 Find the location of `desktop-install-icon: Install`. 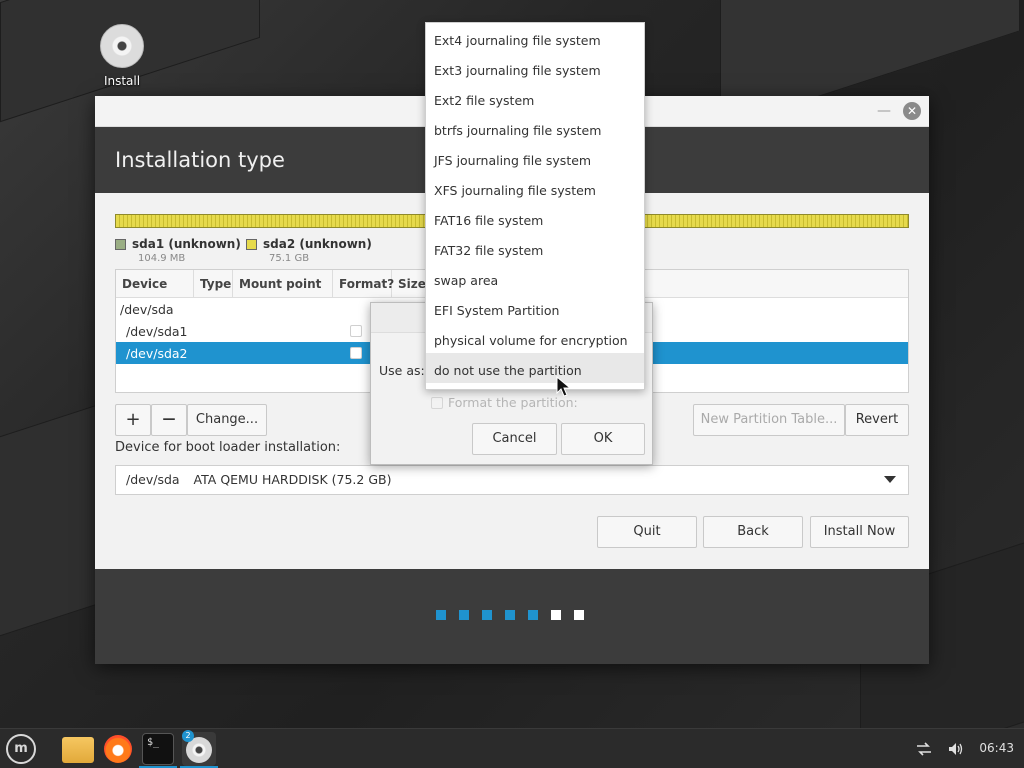

desktop-install-icon: Install is located at coordinates (122, 56).